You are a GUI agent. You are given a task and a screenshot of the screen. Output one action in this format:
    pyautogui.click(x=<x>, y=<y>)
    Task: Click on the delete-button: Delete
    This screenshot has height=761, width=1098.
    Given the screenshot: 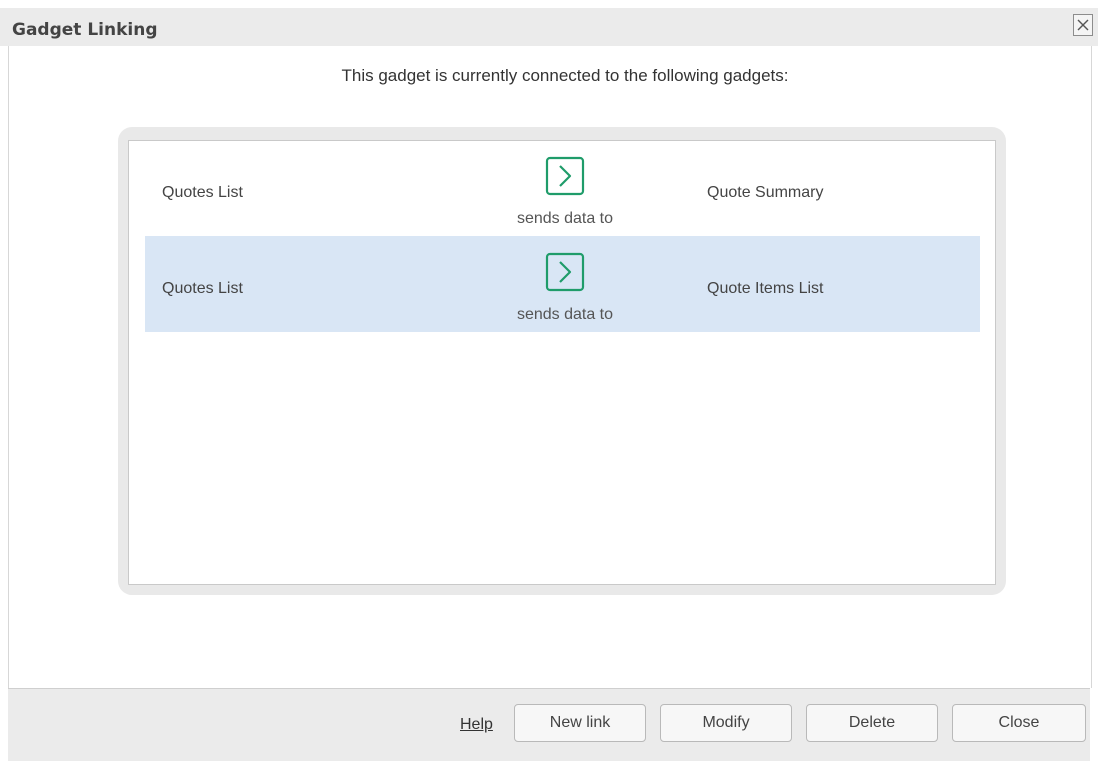 What is the action you would take?
    pyautogui.click(x=872, y=723)
    